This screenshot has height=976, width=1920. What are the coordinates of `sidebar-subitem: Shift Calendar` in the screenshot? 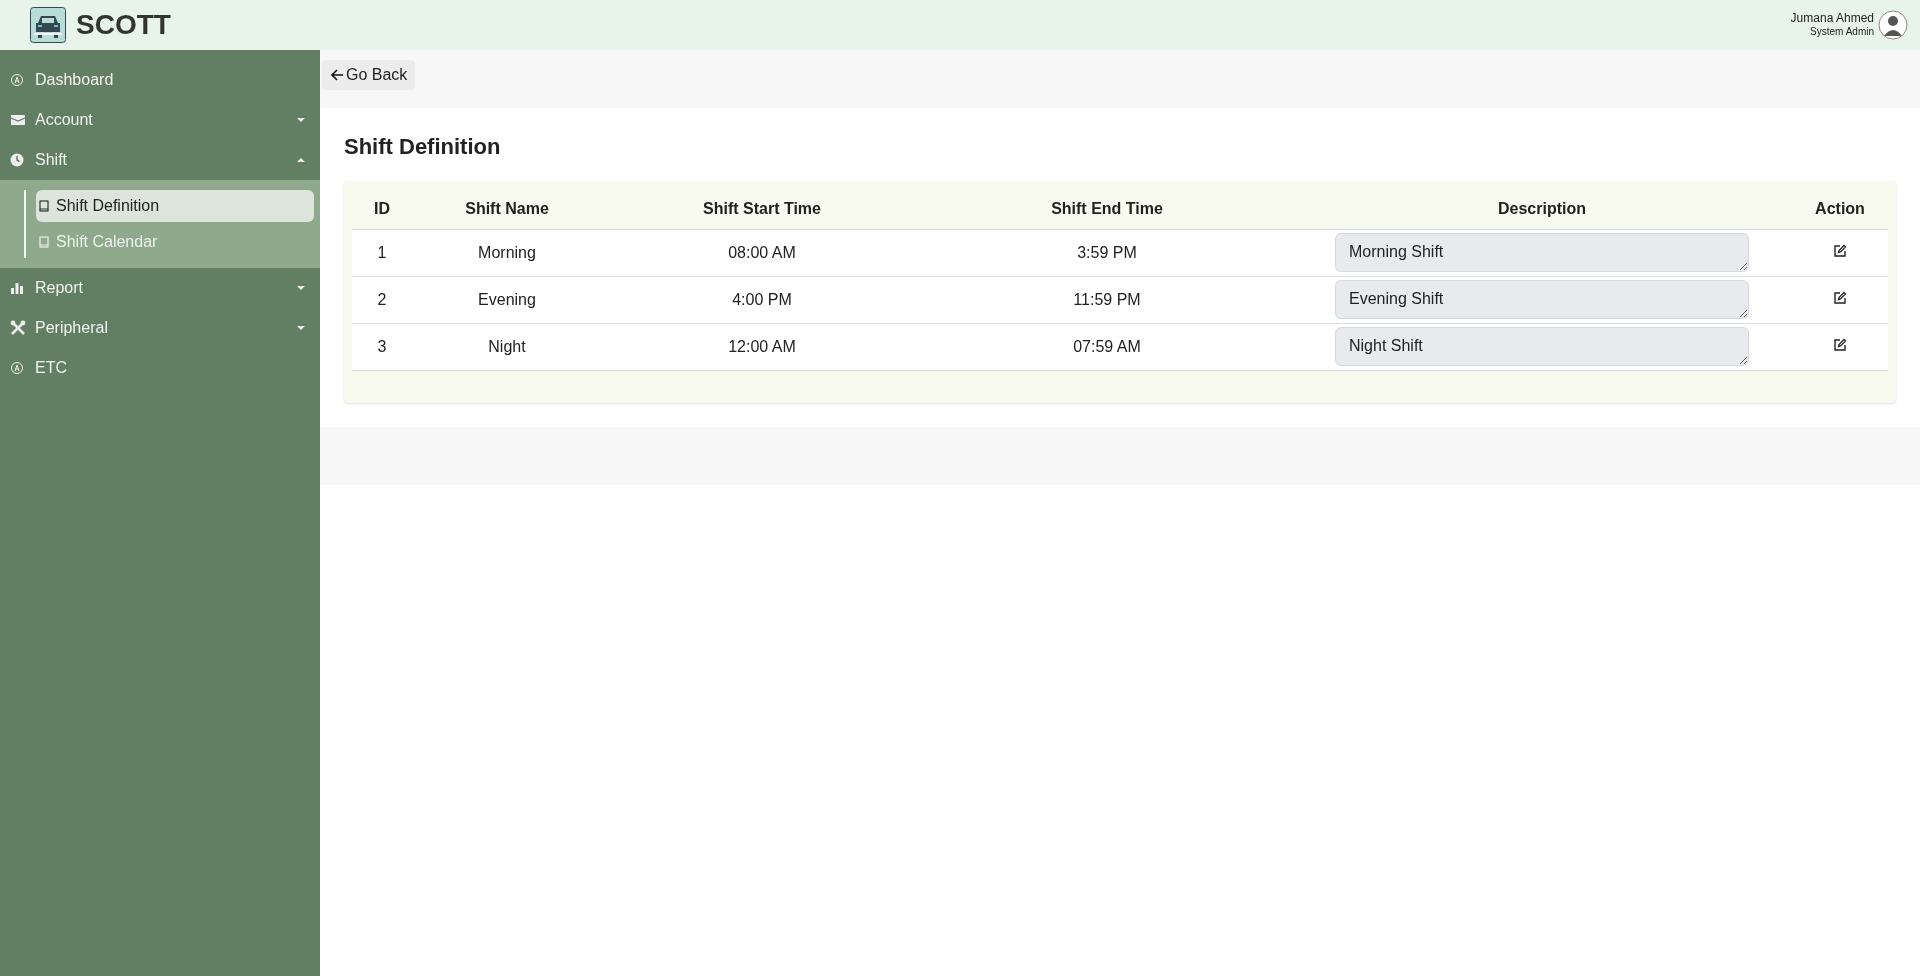 It's located at (175, 242).